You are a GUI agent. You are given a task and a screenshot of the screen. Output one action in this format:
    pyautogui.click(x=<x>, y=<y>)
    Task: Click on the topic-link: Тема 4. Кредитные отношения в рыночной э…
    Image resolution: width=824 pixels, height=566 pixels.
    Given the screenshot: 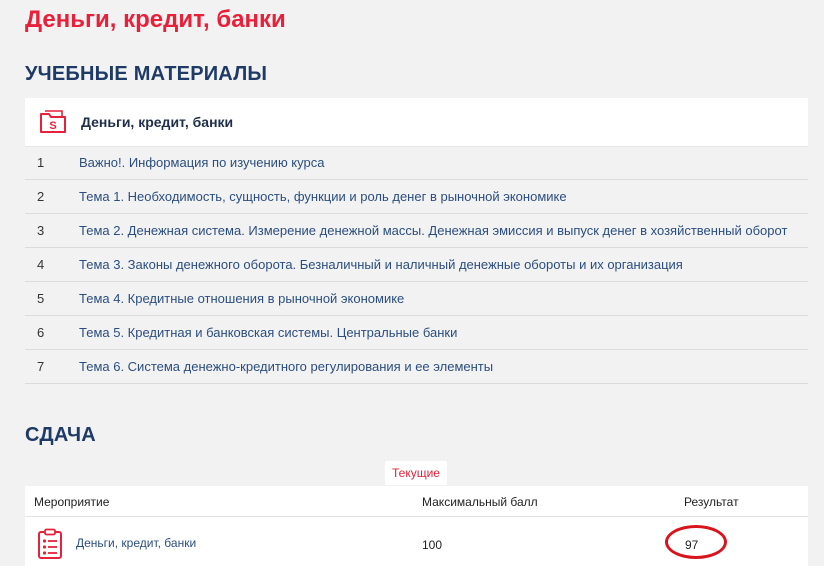 What is the action you would take?
    pyautogui.click(x=241, y=298)
    